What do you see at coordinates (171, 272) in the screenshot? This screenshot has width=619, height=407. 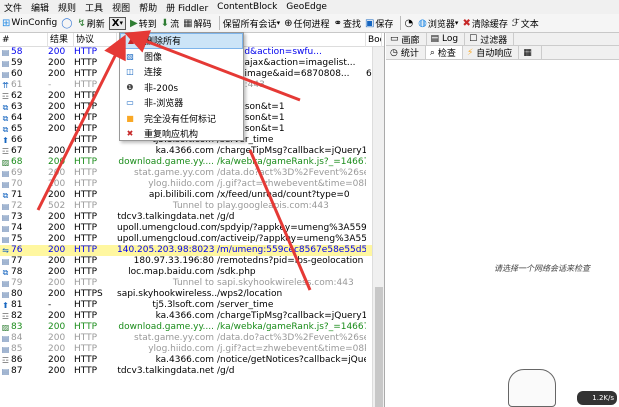 I see `cell-host: loc.map.baidu.com` at bounding box center [171, 272].